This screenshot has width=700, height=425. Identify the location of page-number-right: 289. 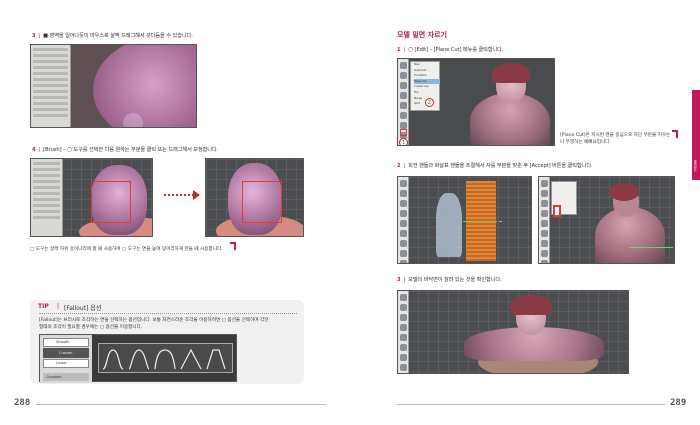
(678, 403).